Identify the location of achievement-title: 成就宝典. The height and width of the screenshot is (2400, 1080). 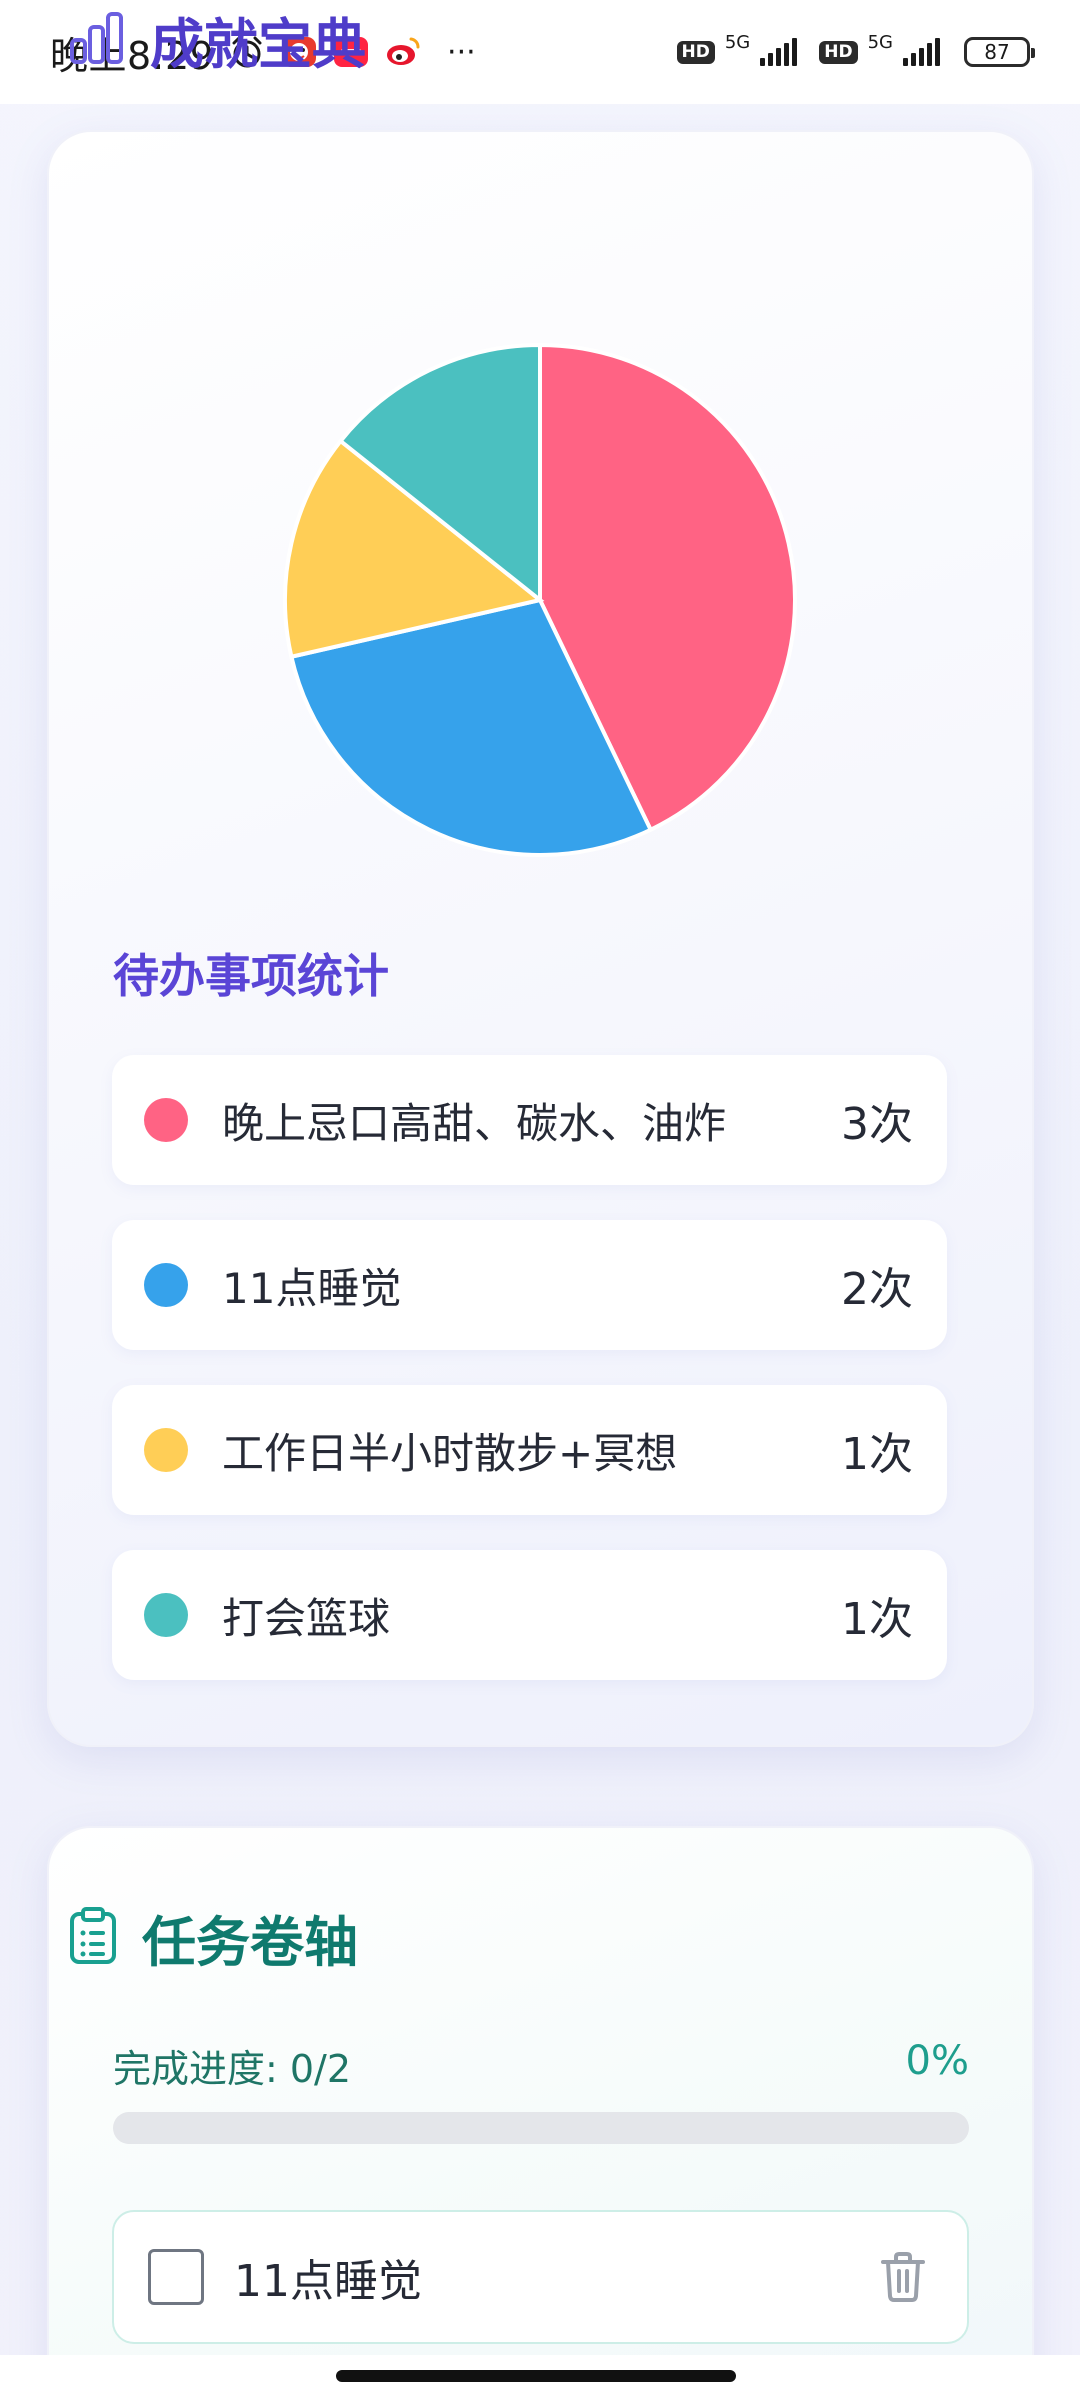
(258, 44).